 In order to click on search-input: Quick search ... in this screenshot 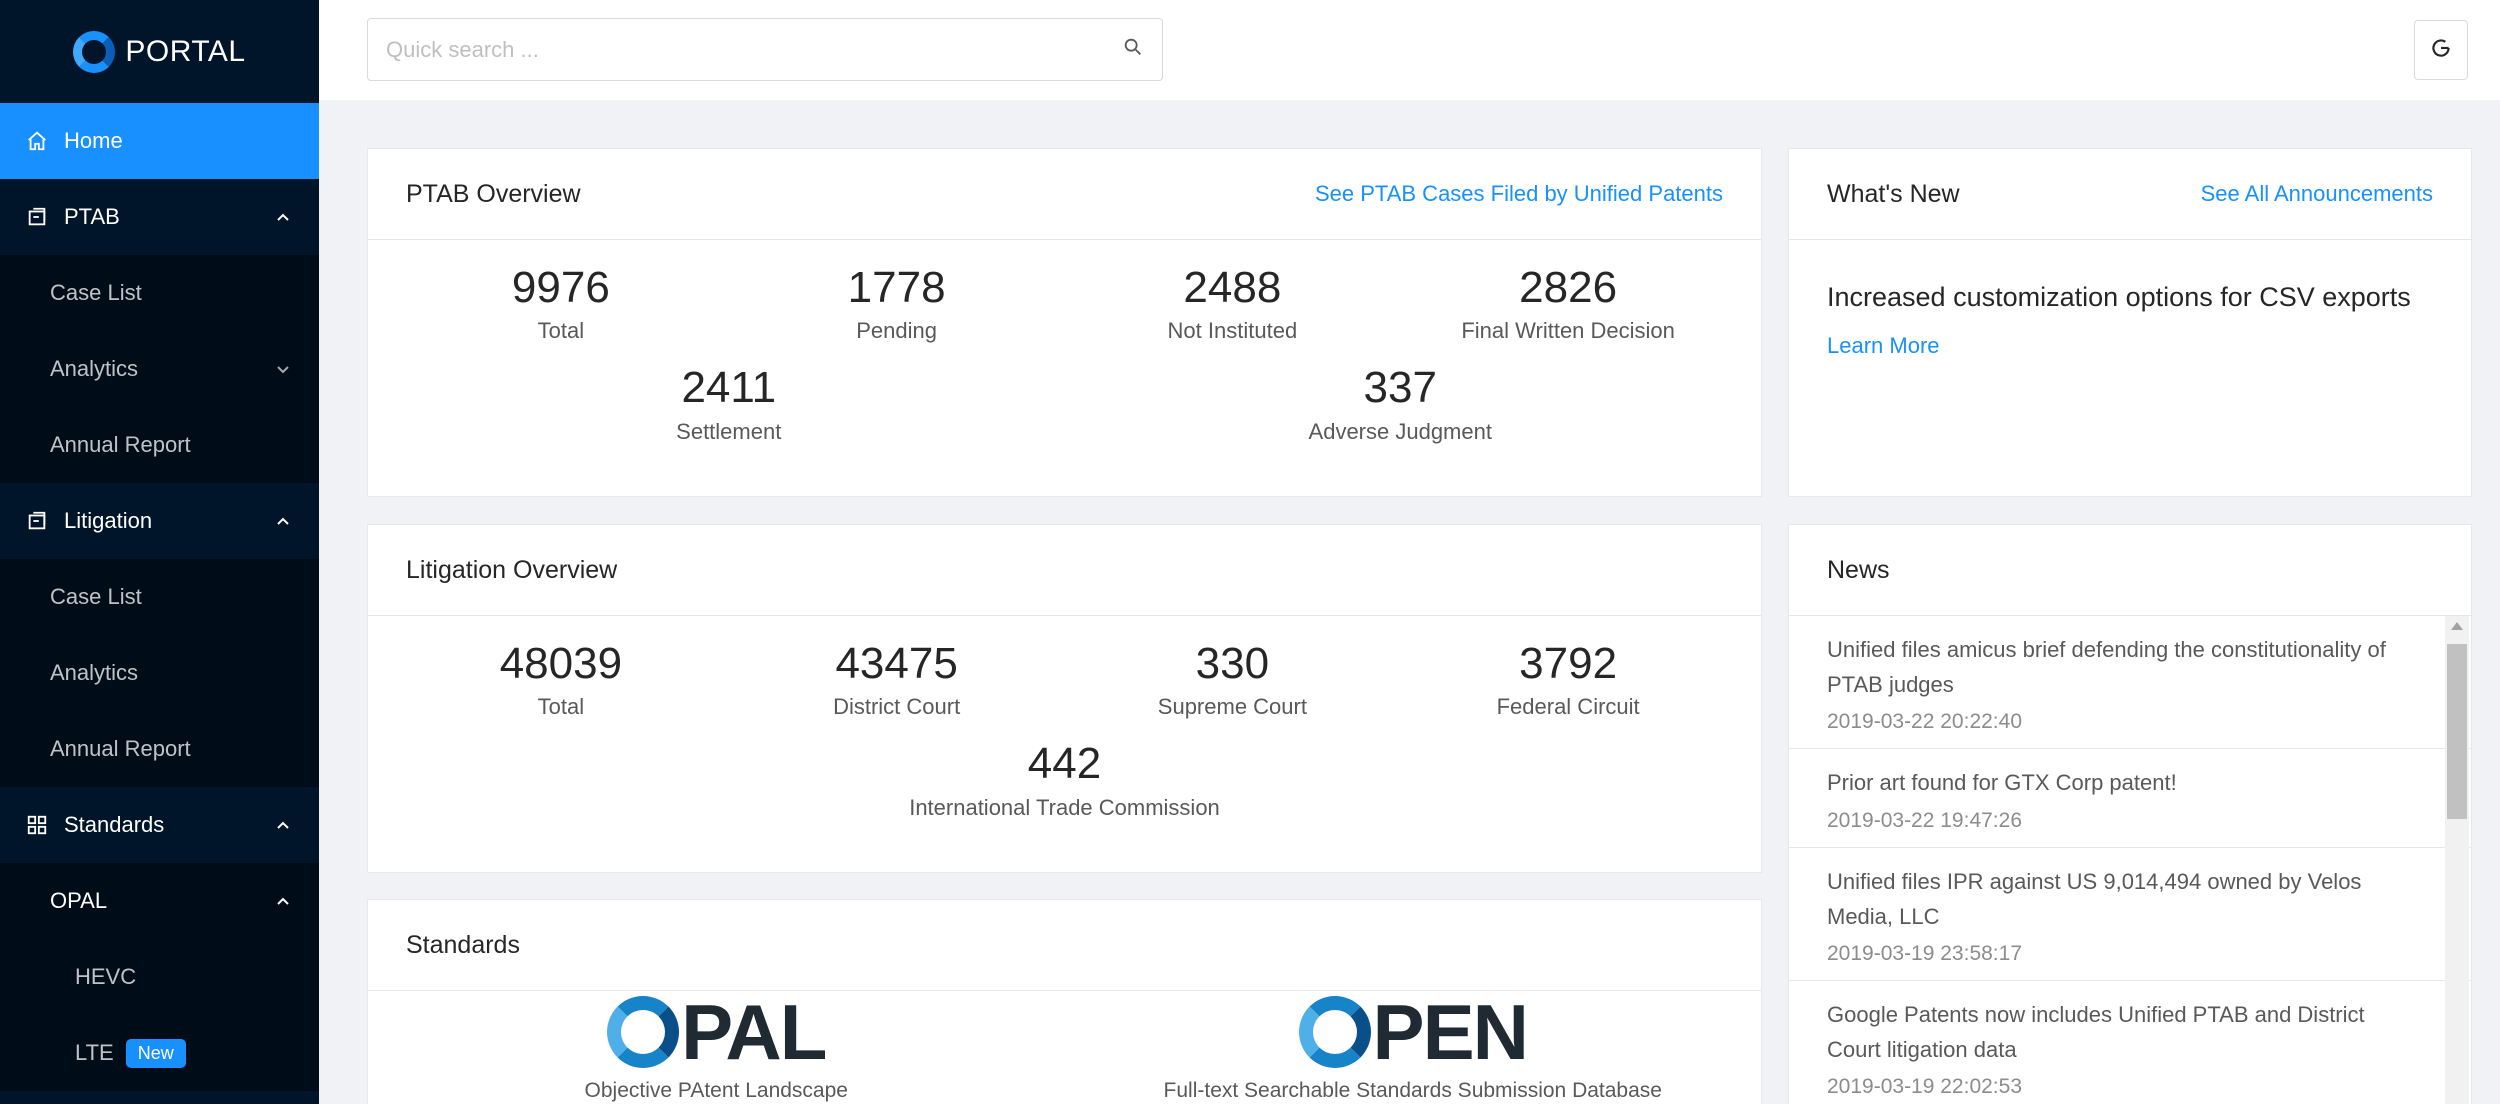, I will do `click(765, 49)`.